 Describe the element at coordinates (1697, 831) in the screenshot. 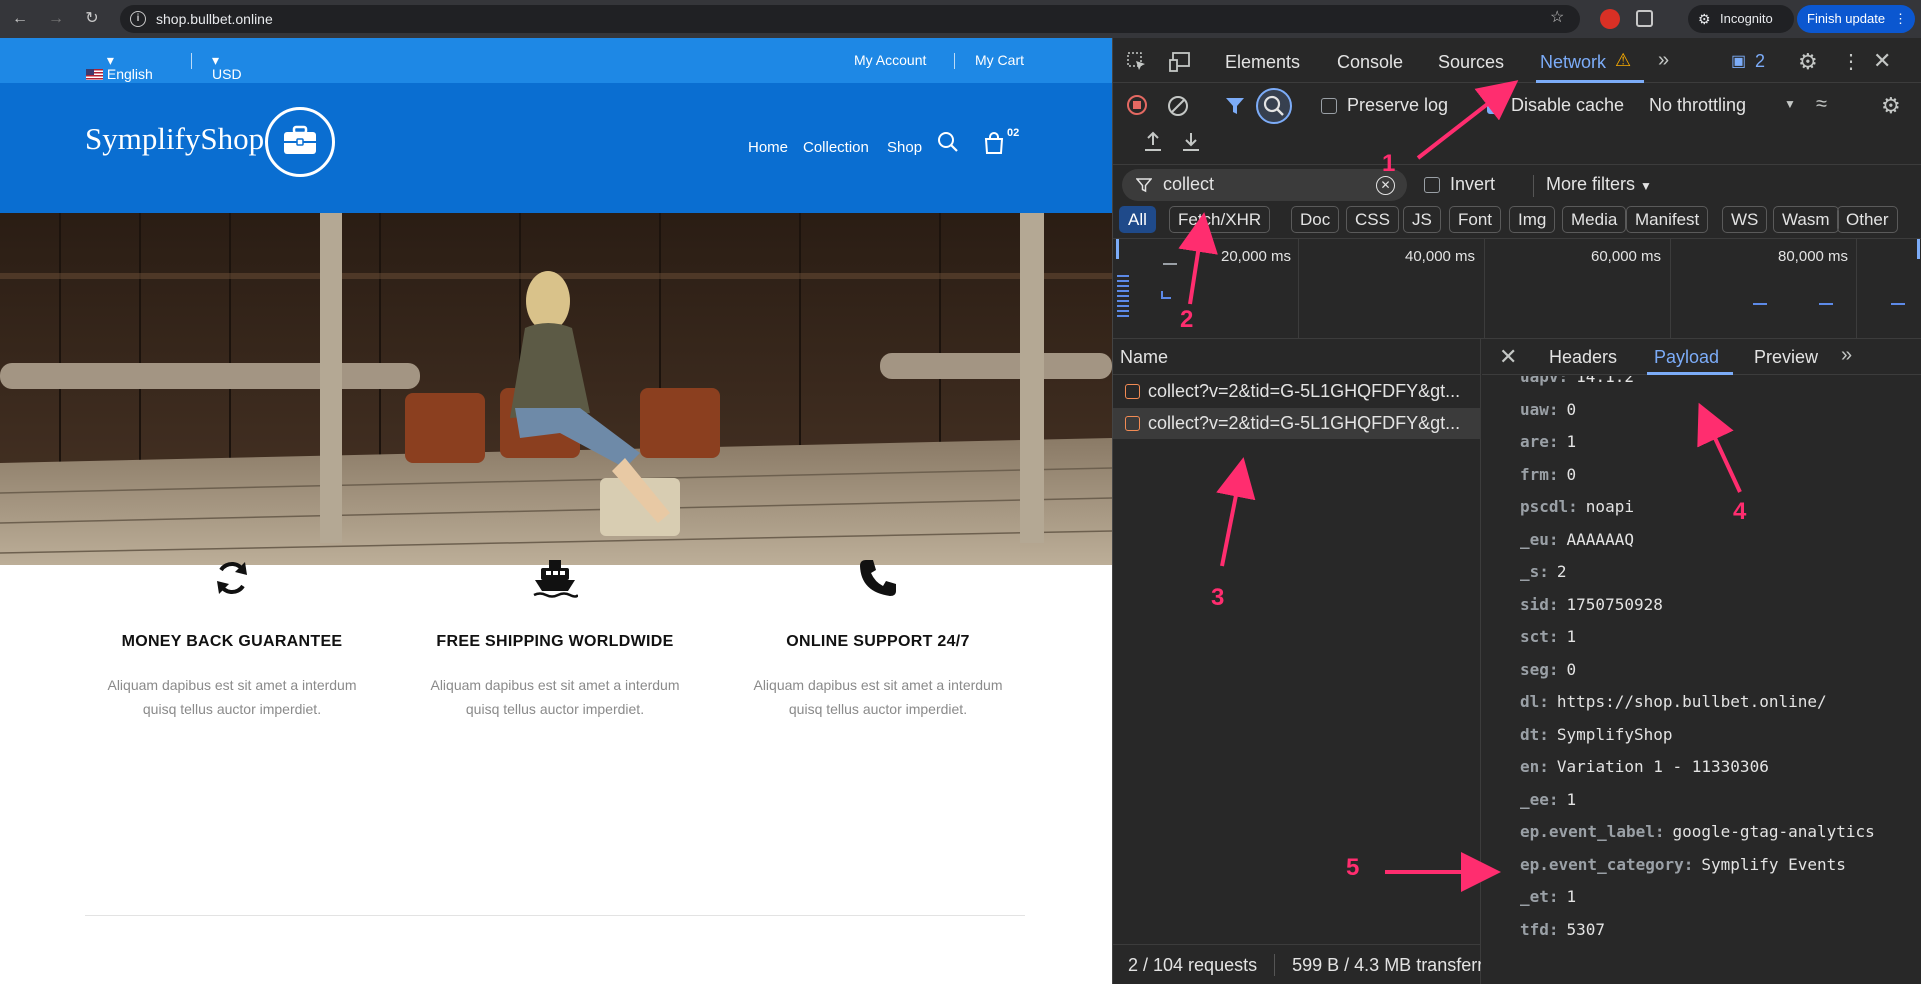

I see `payload-row: ep.event_label: google-gtag-analytics` at that location.